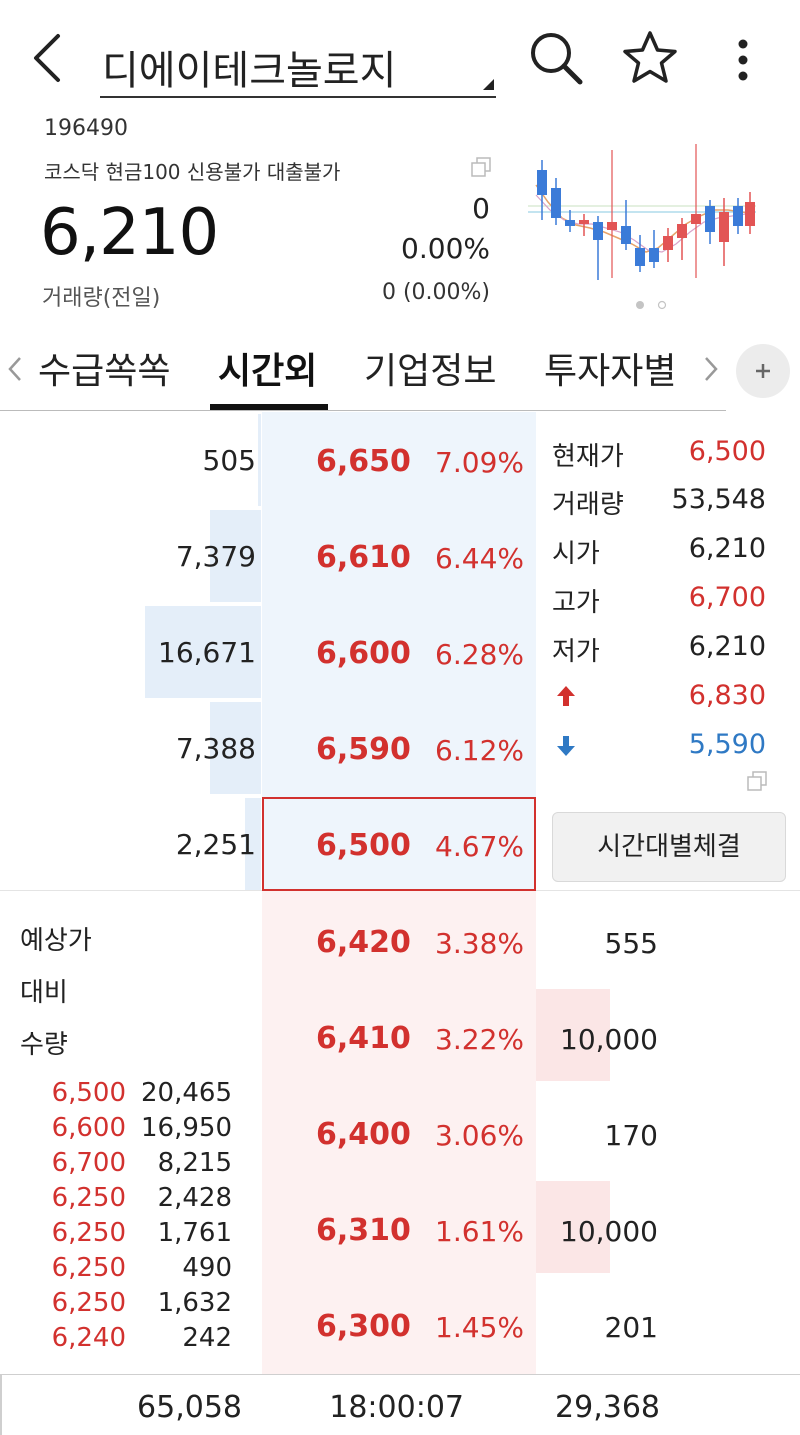 The height and width of the screenshot is (1435, 800). Describe the element at coordinates (479, 1135) in the screenshot. I see `bid-rate: 3.06%` at that location.